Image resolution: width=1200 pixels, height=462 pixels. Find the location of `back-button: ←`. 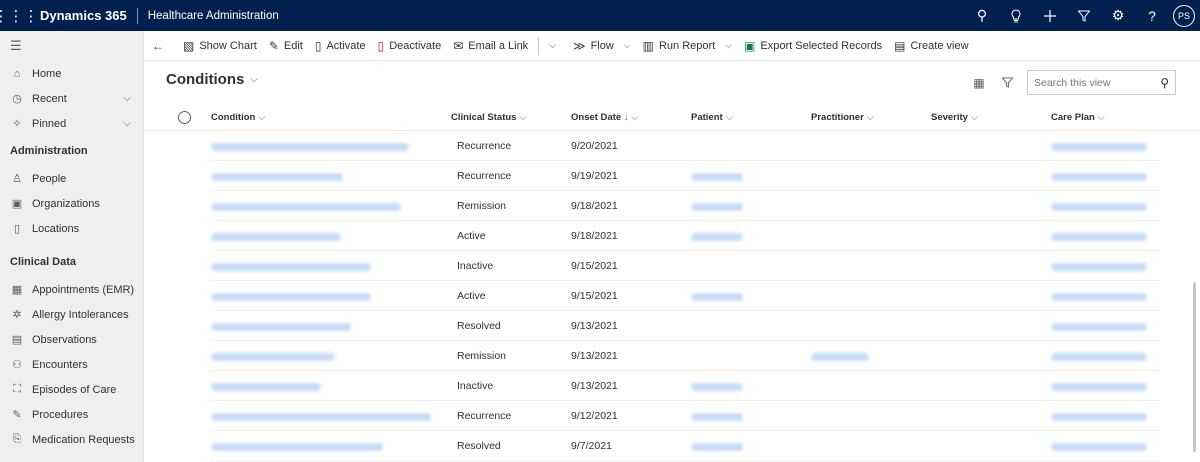

back-button: ← is located at coordinates (160, 46).